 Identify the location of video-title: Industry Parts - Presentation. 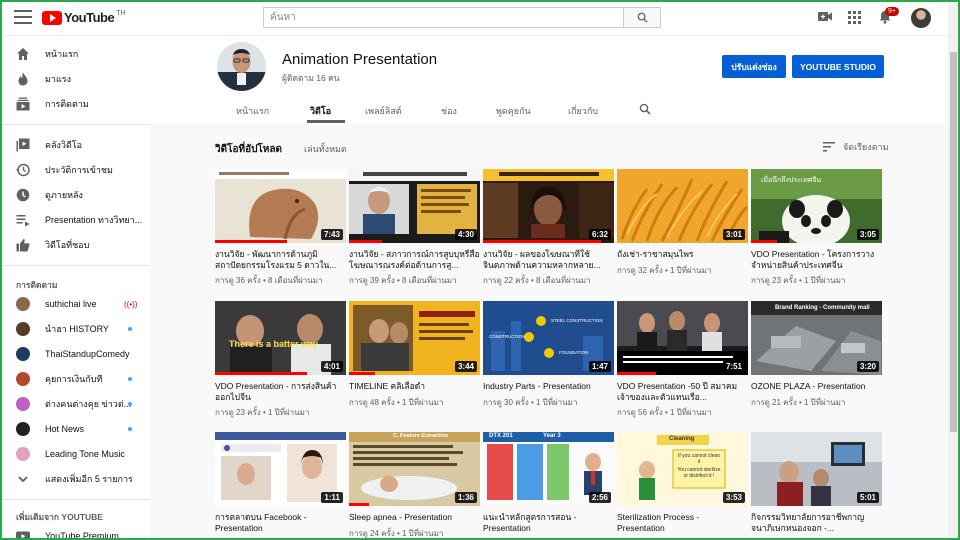
(548, 386).